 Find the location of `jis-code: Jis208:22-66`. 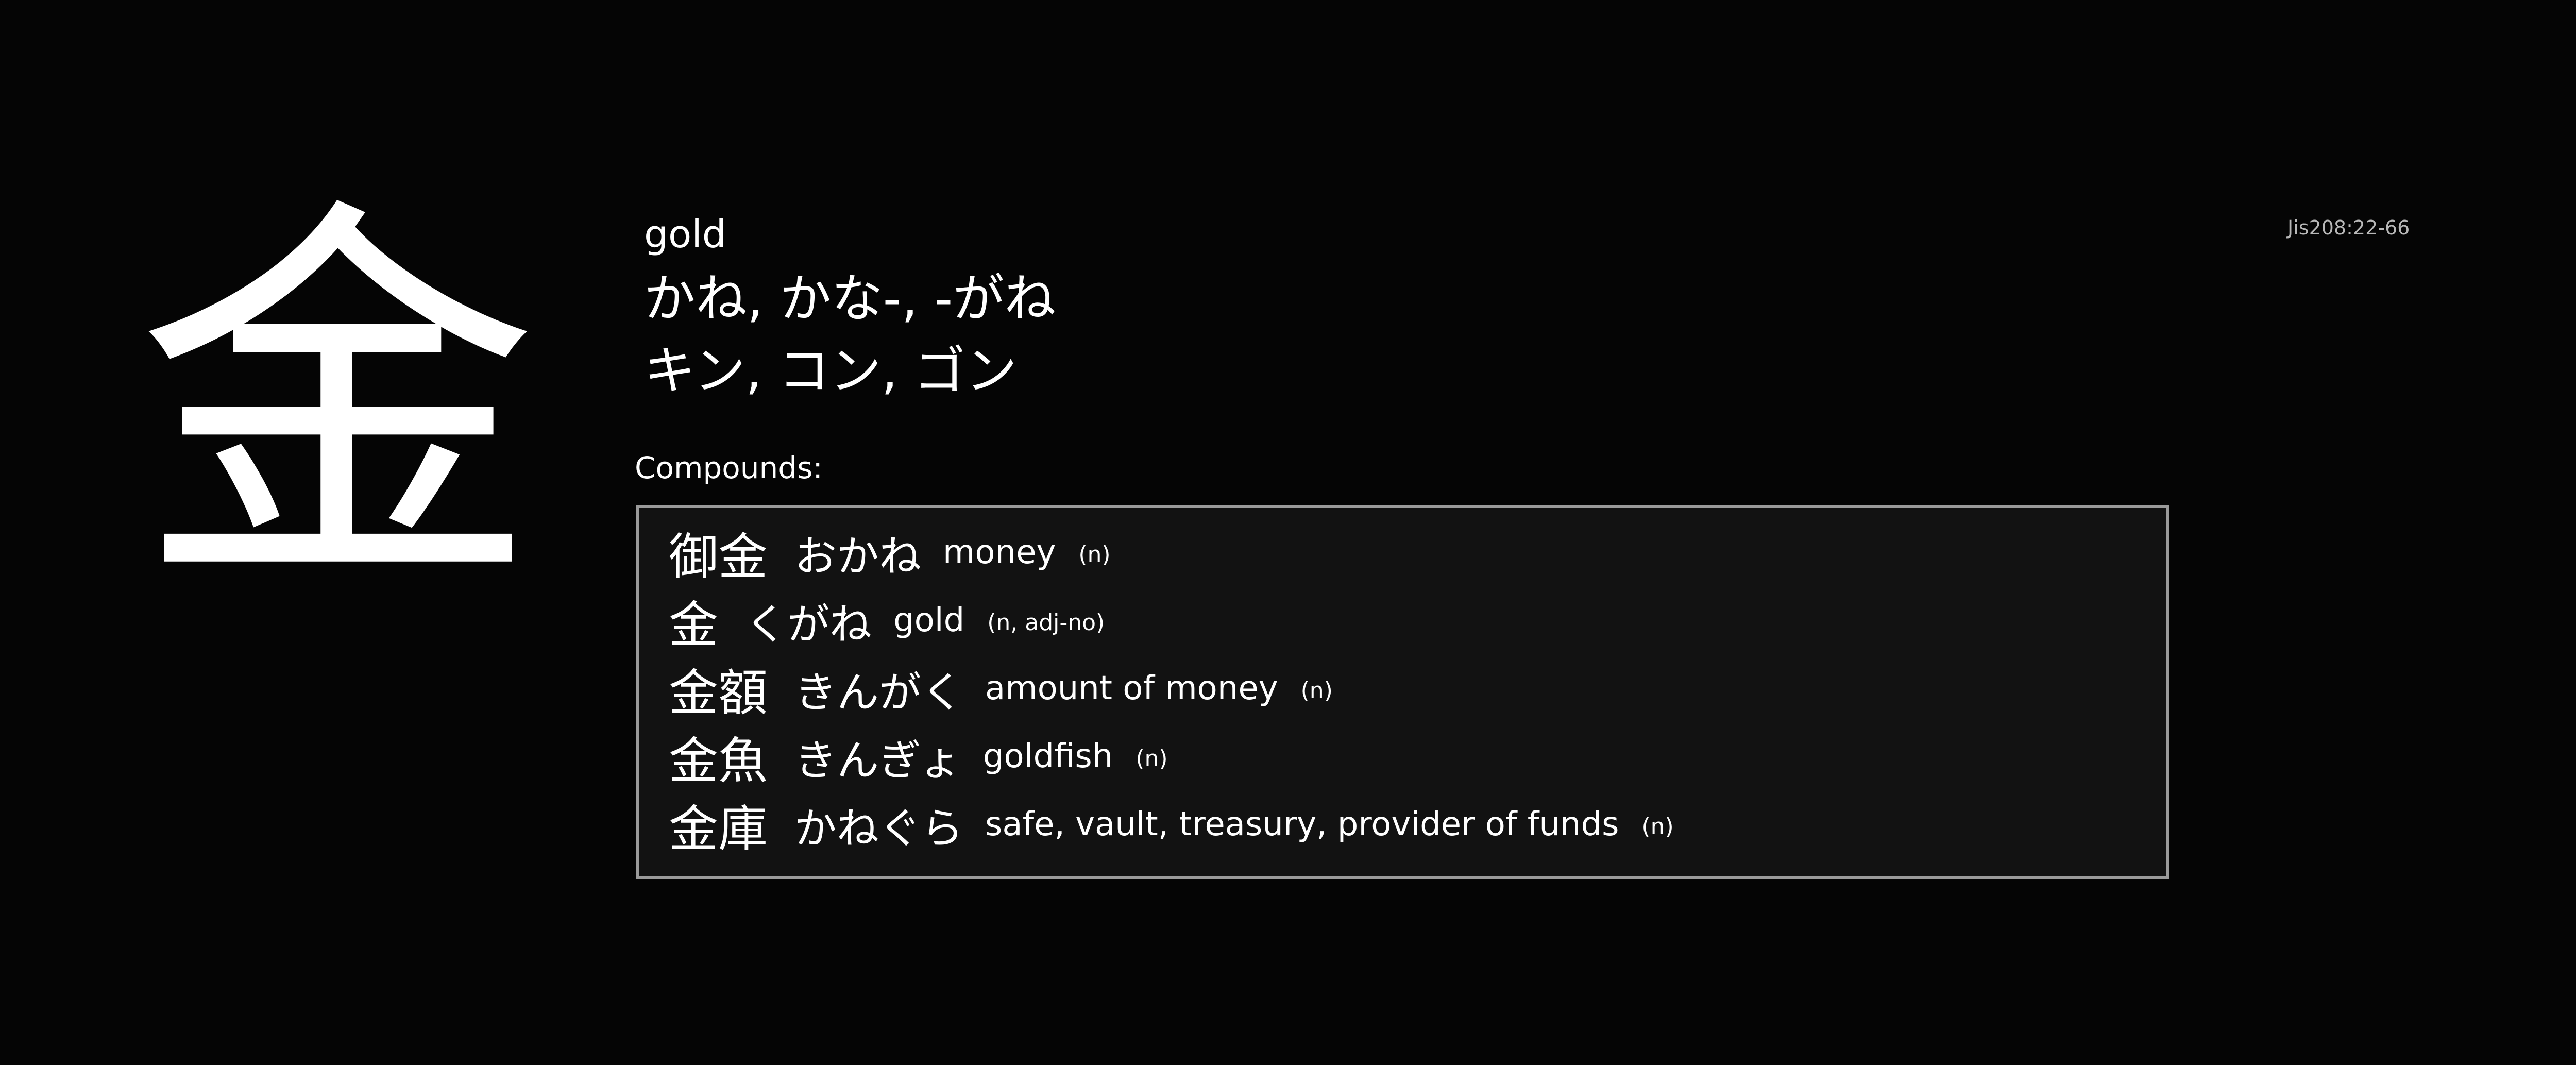

jis-code: Jis208:22-66 is located at coordinates (2348, 227).